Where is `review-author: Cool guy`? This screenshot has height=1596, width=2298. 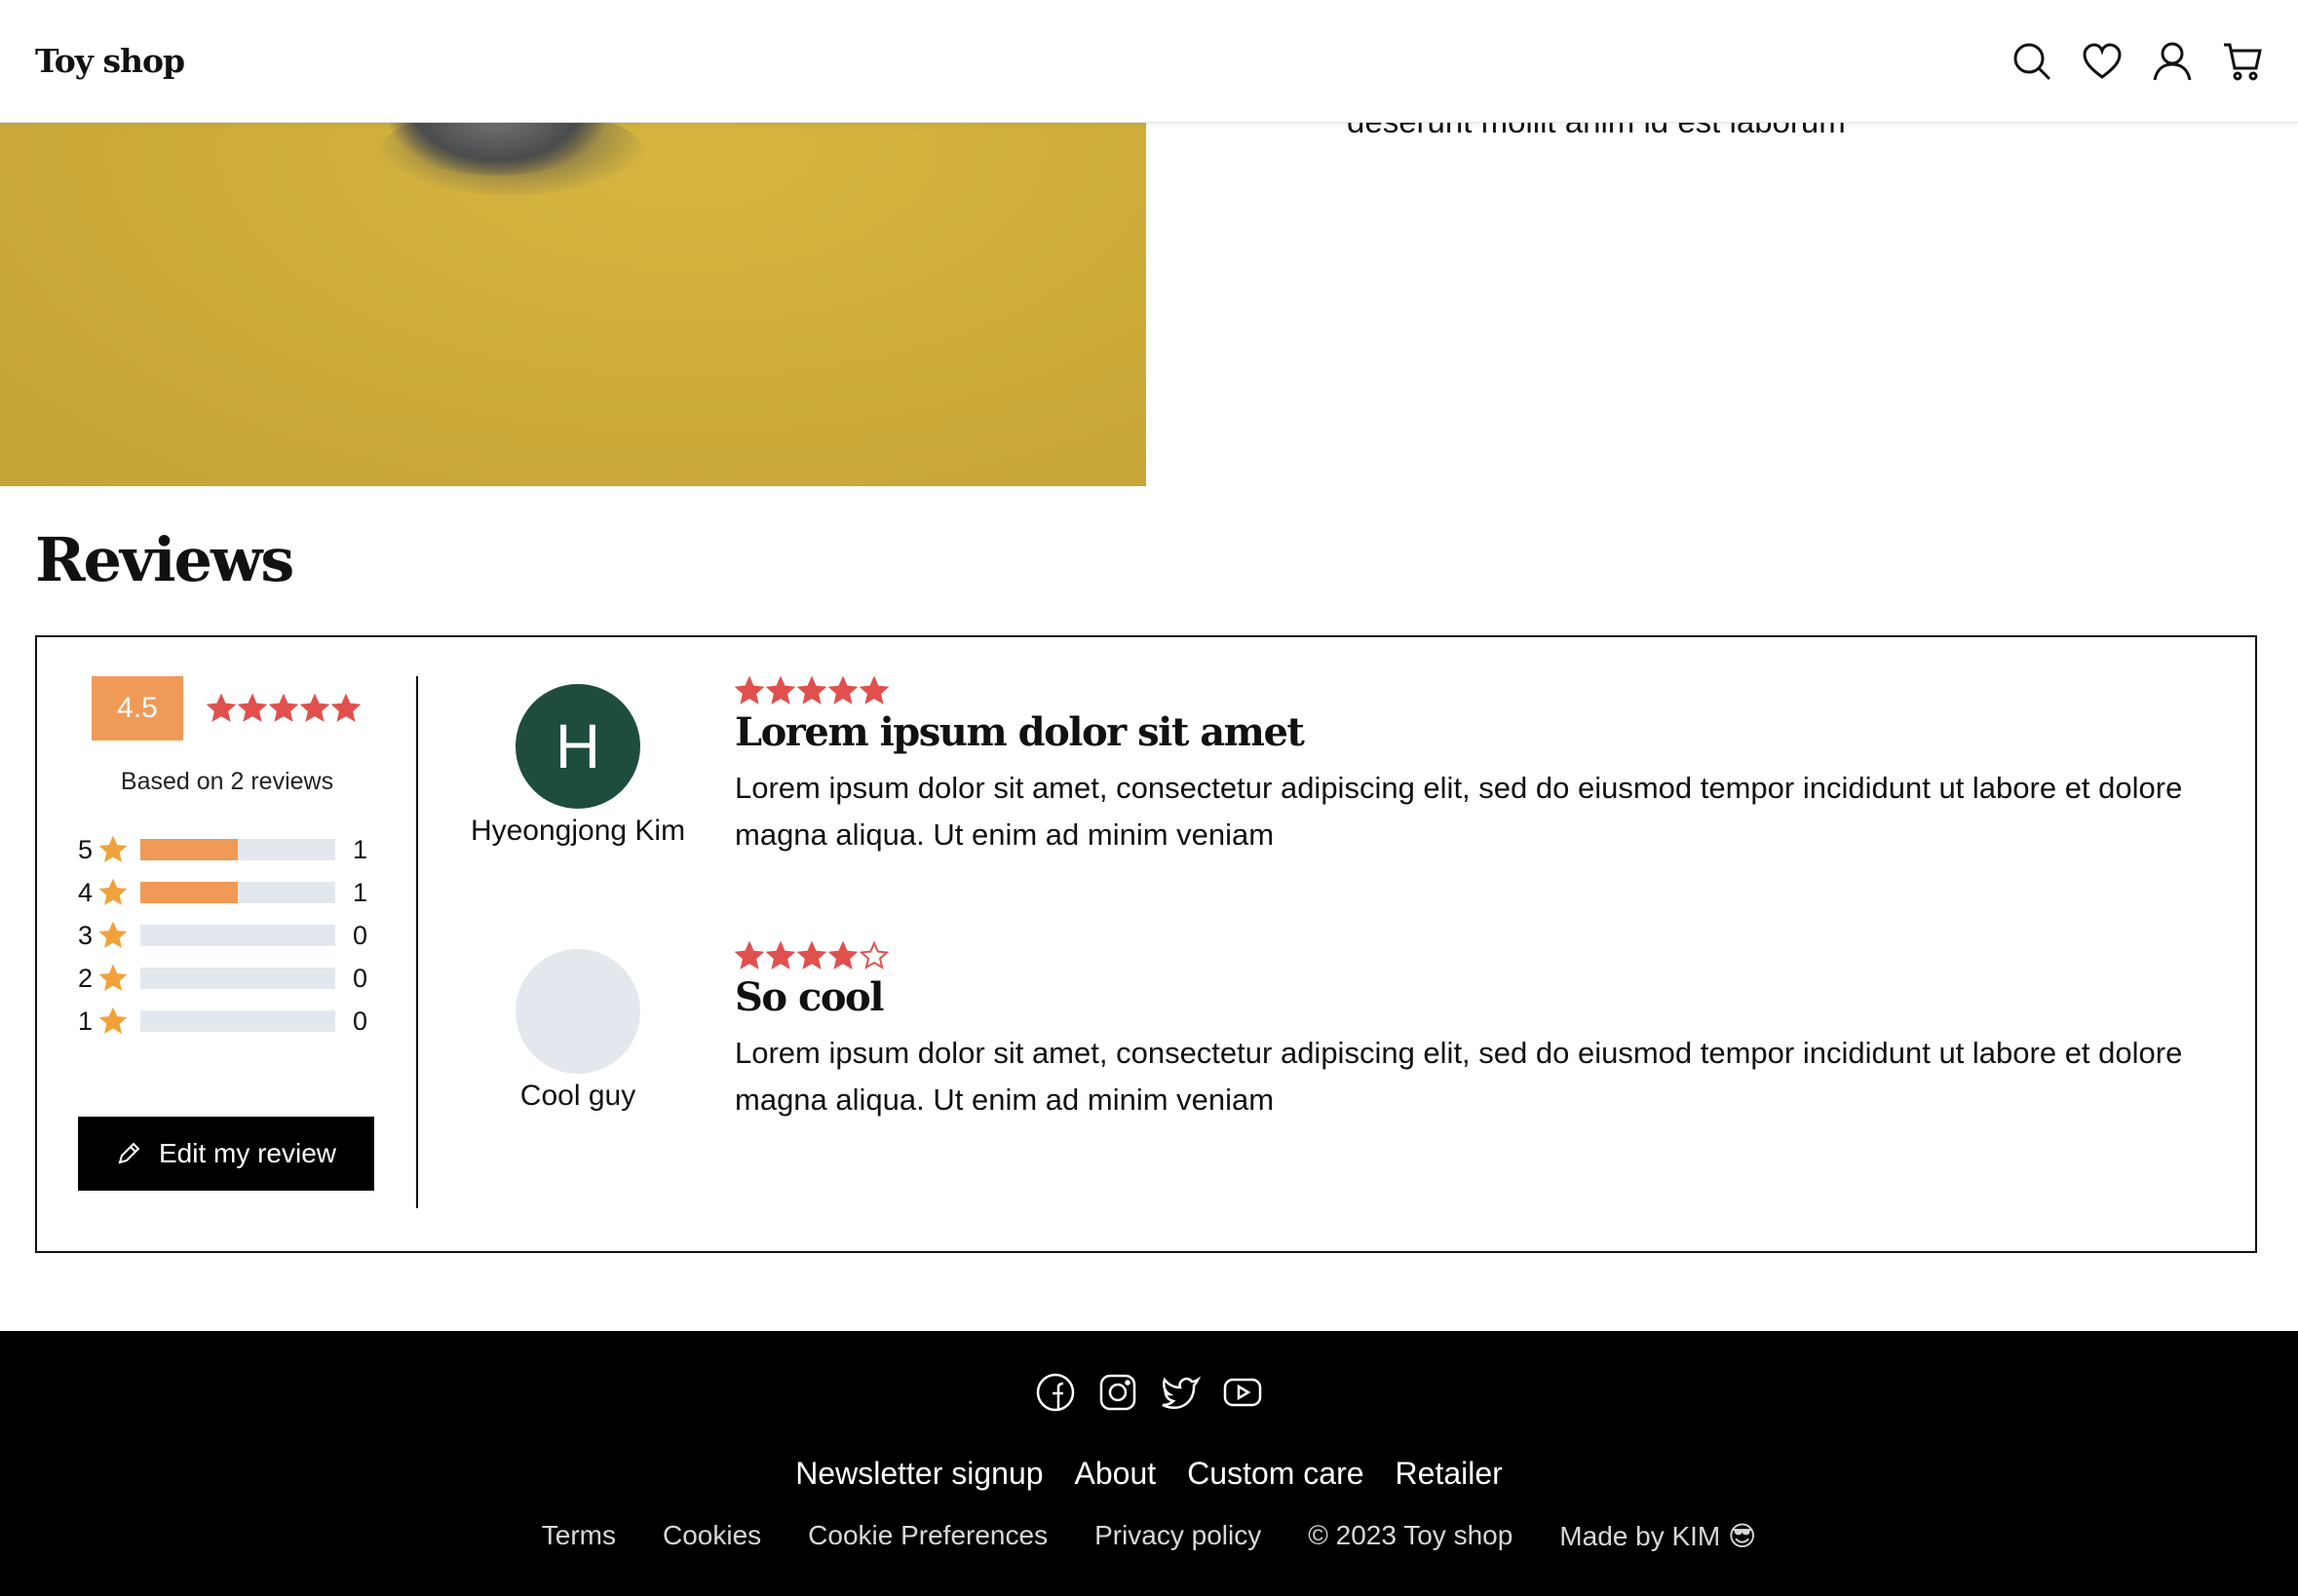
review-author: Cool guy is located at coordinates (578, 1027).